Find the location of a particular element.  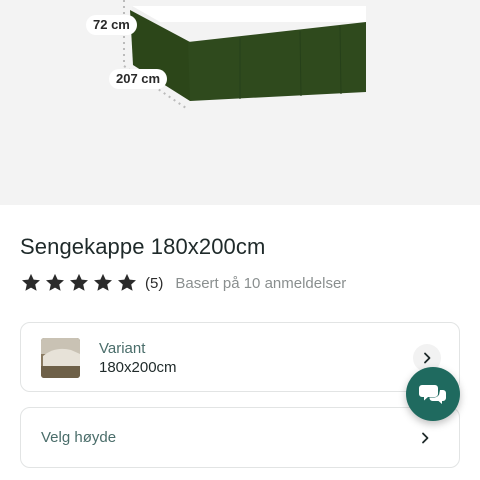

variant-label: Variant is located at coordinates (122, 348).